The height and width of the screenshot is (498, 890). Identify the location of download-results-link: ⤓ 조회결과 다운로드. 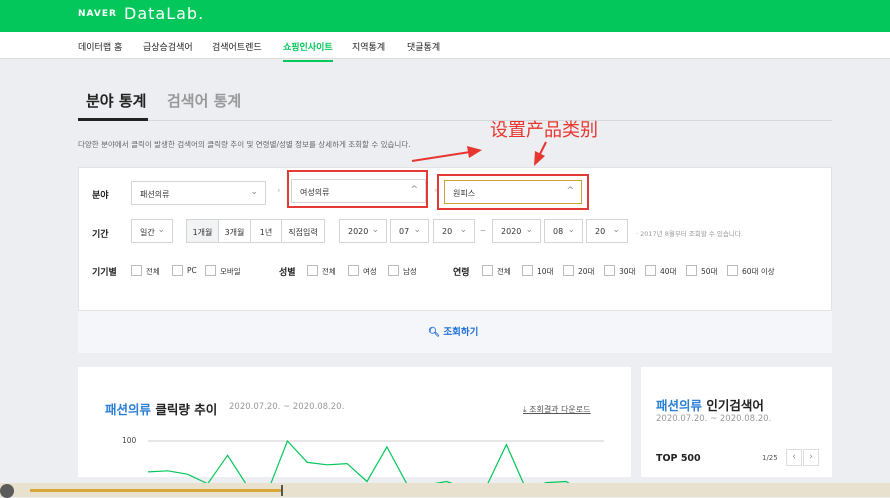
(557, 409).